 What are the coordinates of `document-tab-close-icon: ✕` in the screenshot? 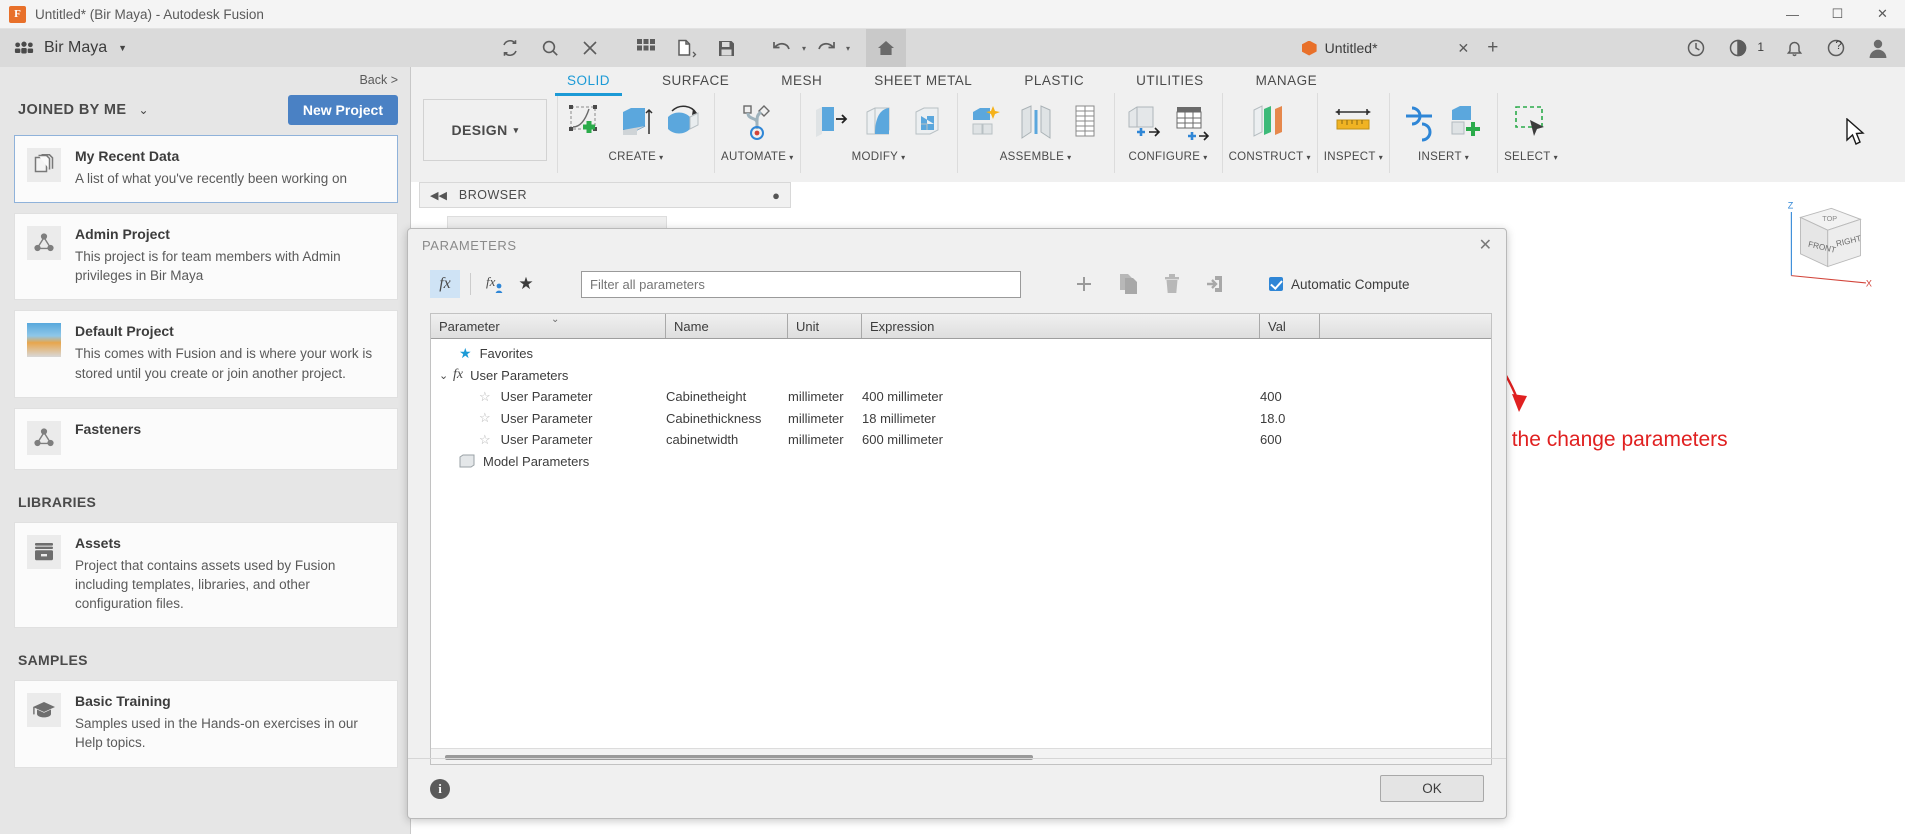 It's located at (1464, 48).